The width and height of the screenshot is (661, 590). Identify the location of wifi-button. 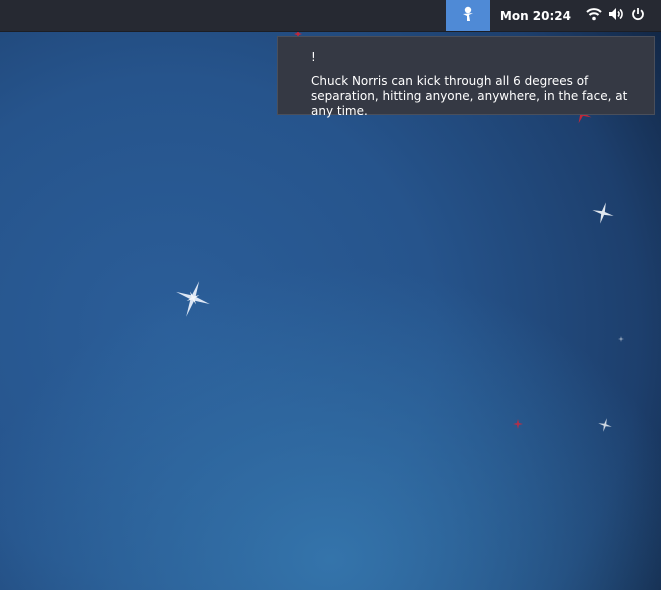
(594, 15).